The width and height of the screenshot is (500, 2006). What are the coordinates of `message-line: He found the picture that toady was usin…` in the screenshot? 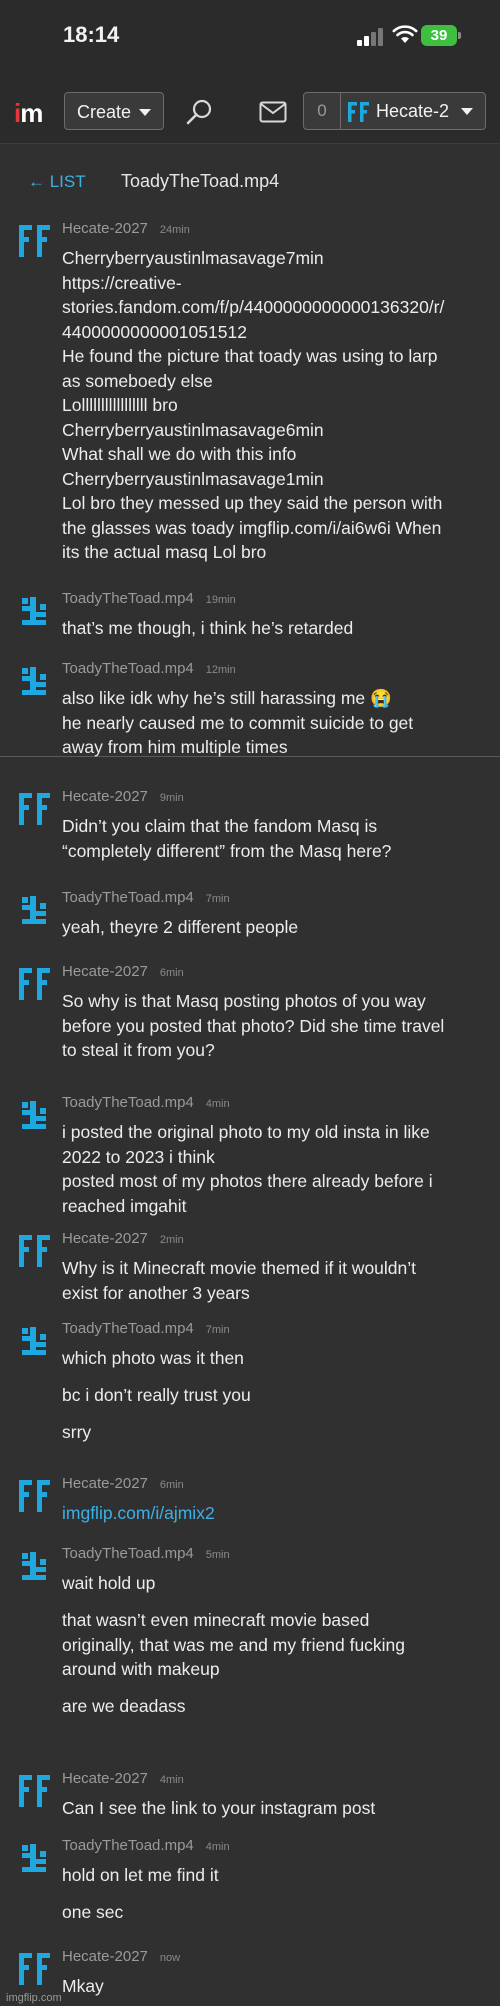 It's located at (250, 356).